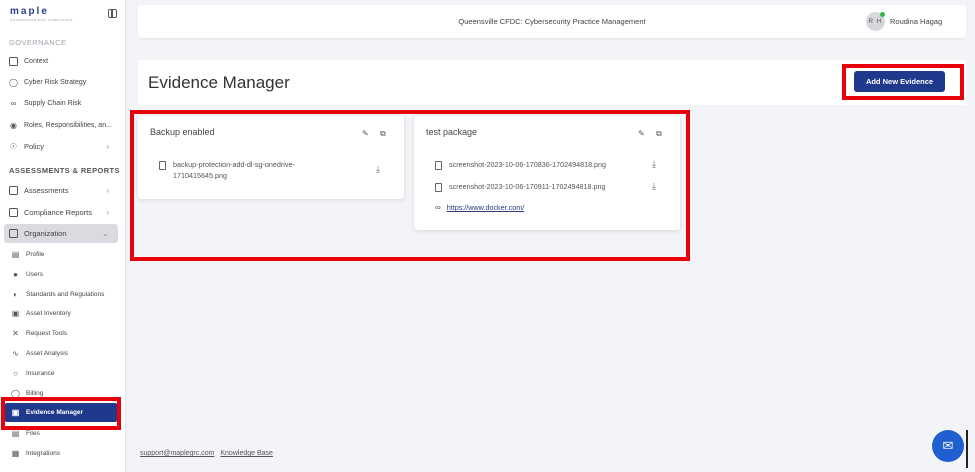 The width and height of the screenshot is (975, 472). I want to click on sidebar-item-supply-chain-risk: ∞ Supply Chain Risk, so click(61, 103).